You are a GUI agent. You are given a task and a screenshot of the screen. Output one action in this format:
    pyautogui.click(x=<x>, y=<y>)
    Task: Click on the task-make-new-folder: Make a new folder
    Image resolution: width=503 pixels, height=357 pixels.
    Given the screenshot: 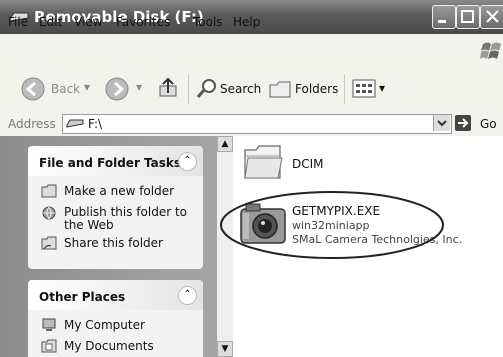 What is the action you would take?
    pyautogui.click(x=119, y=191)
    